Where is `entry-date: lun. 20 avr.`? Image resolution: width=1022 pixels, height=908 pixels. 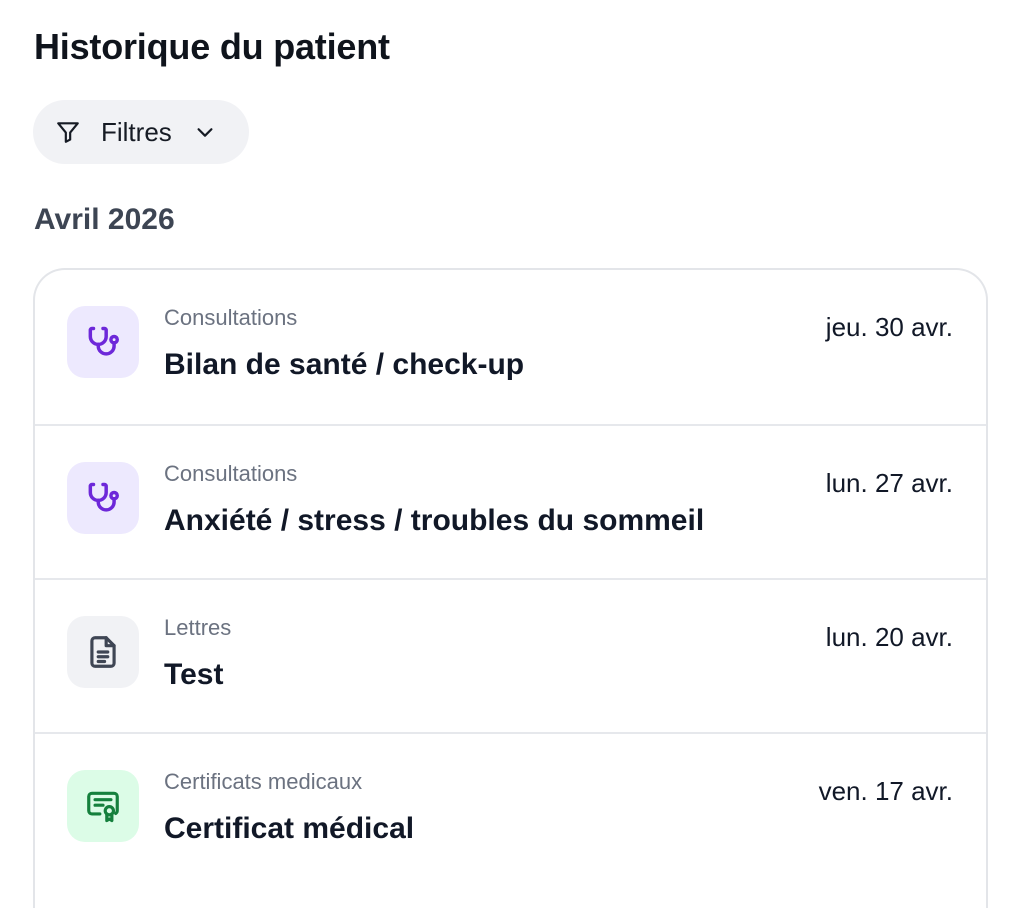 entry-date: lun. 20 avr. is located at coordinates (889, 637).